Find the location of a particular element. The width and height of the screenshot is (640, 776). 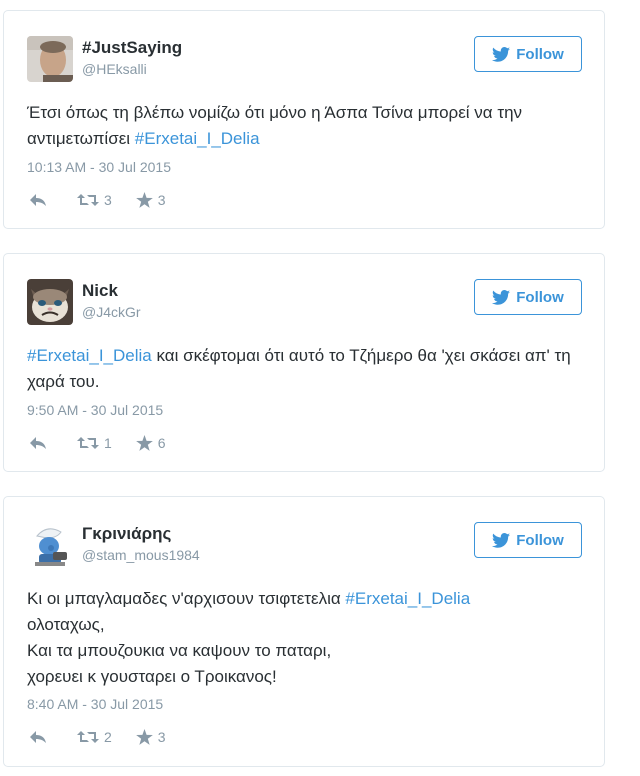

retweet-count: 3 is located at coordinates (108, 200).